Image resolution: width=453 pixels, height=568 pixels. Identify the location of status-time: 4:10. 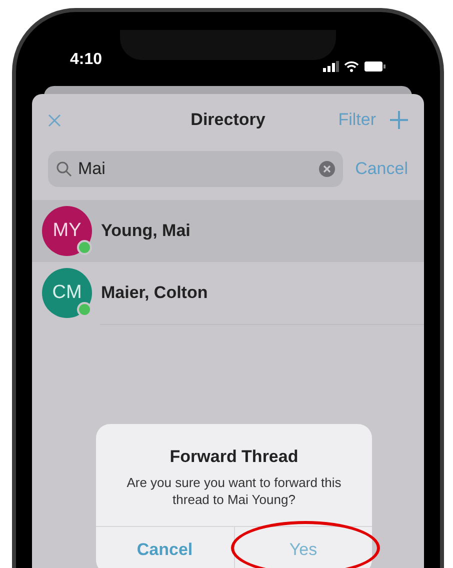
(86, 60).